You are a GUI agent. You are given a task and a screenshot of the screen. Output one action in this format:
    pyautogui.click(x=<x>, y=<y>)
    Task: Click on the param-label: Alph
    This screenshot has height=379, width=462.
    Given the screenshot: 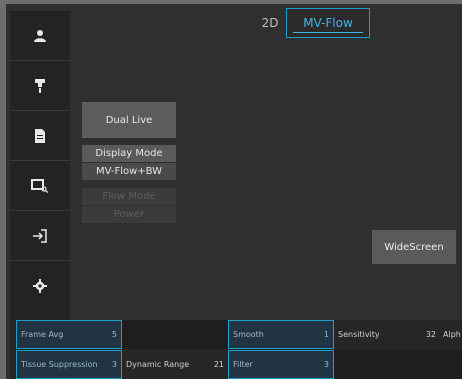 What is the action you would take?
    pyautogui.click(x=452, y=334)
    